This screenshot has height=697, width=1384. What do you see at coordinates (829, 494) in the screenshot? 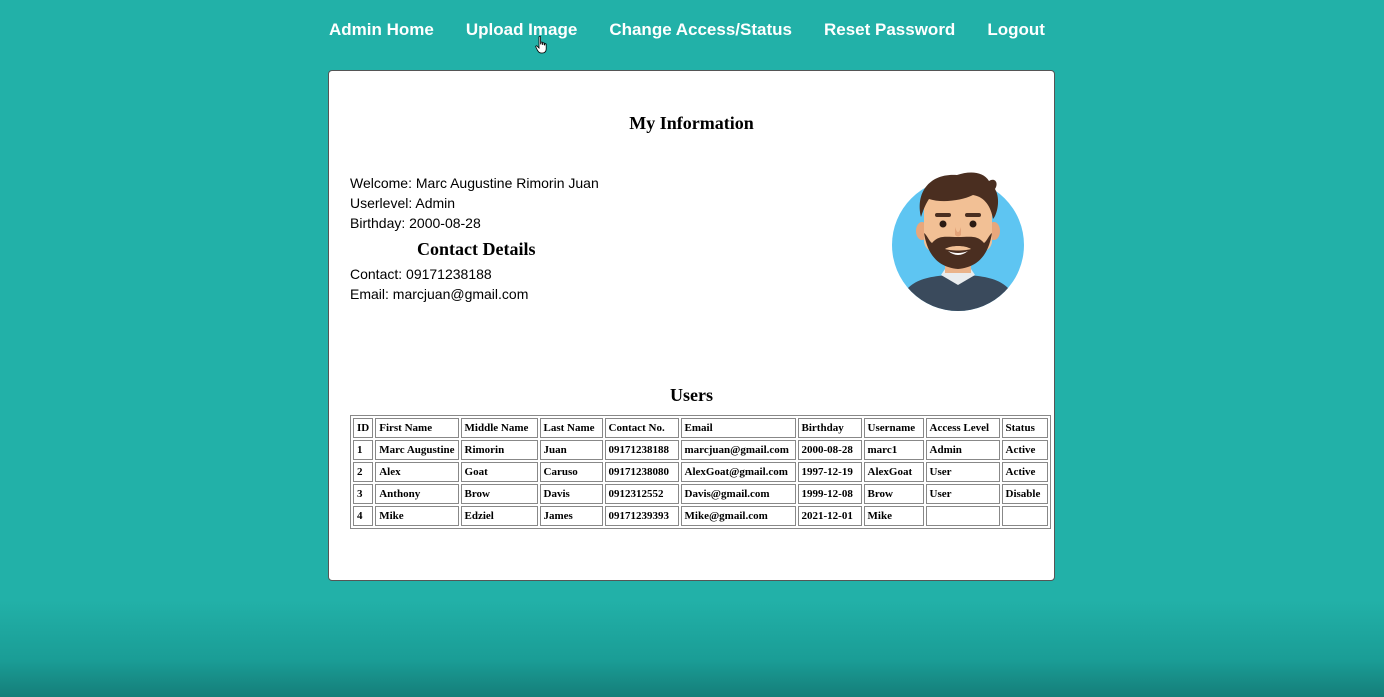
I see `cell-birthday: 1999-12-08` at bounding box center [829, 494].